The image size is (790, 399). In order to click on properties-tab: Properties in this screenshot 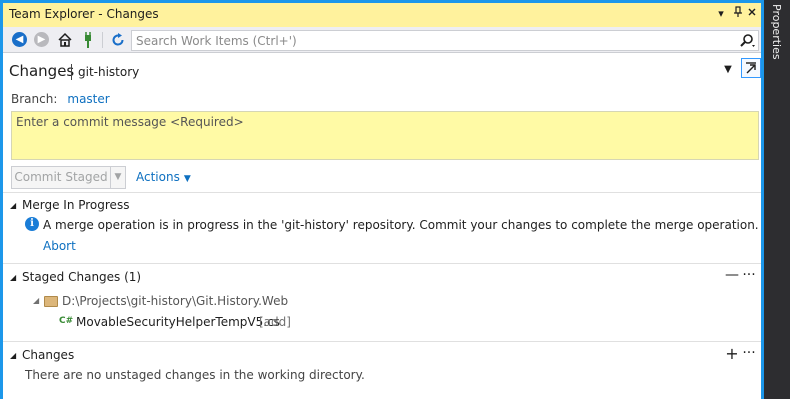, I will do `click(777, 39)`.